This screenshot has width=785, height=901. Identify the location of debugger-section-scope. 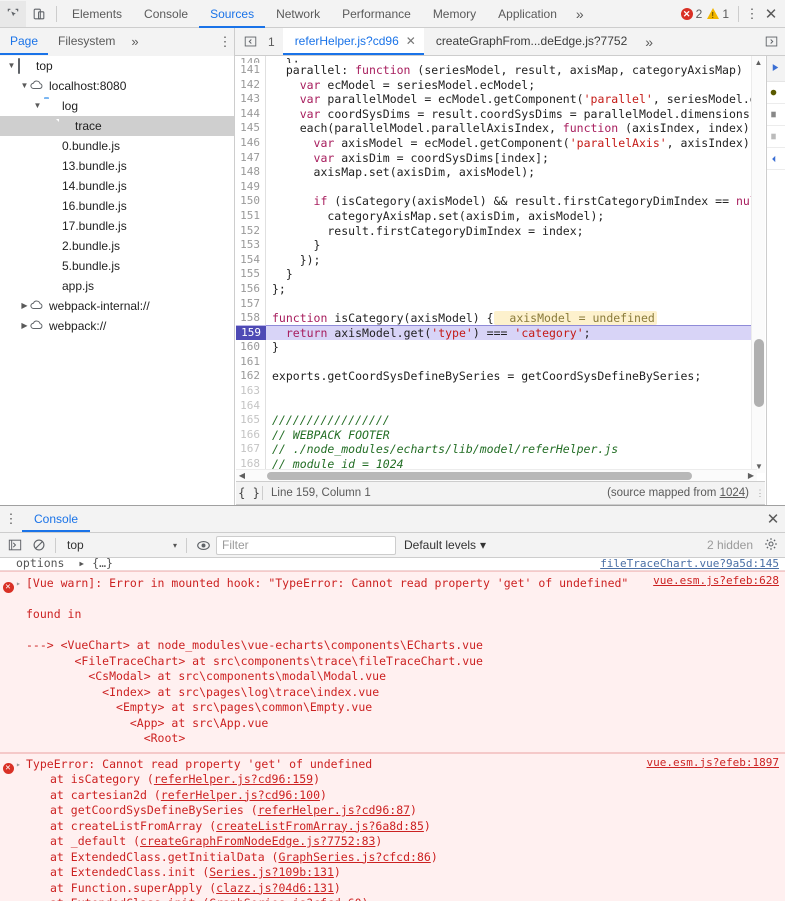
(776, 137).